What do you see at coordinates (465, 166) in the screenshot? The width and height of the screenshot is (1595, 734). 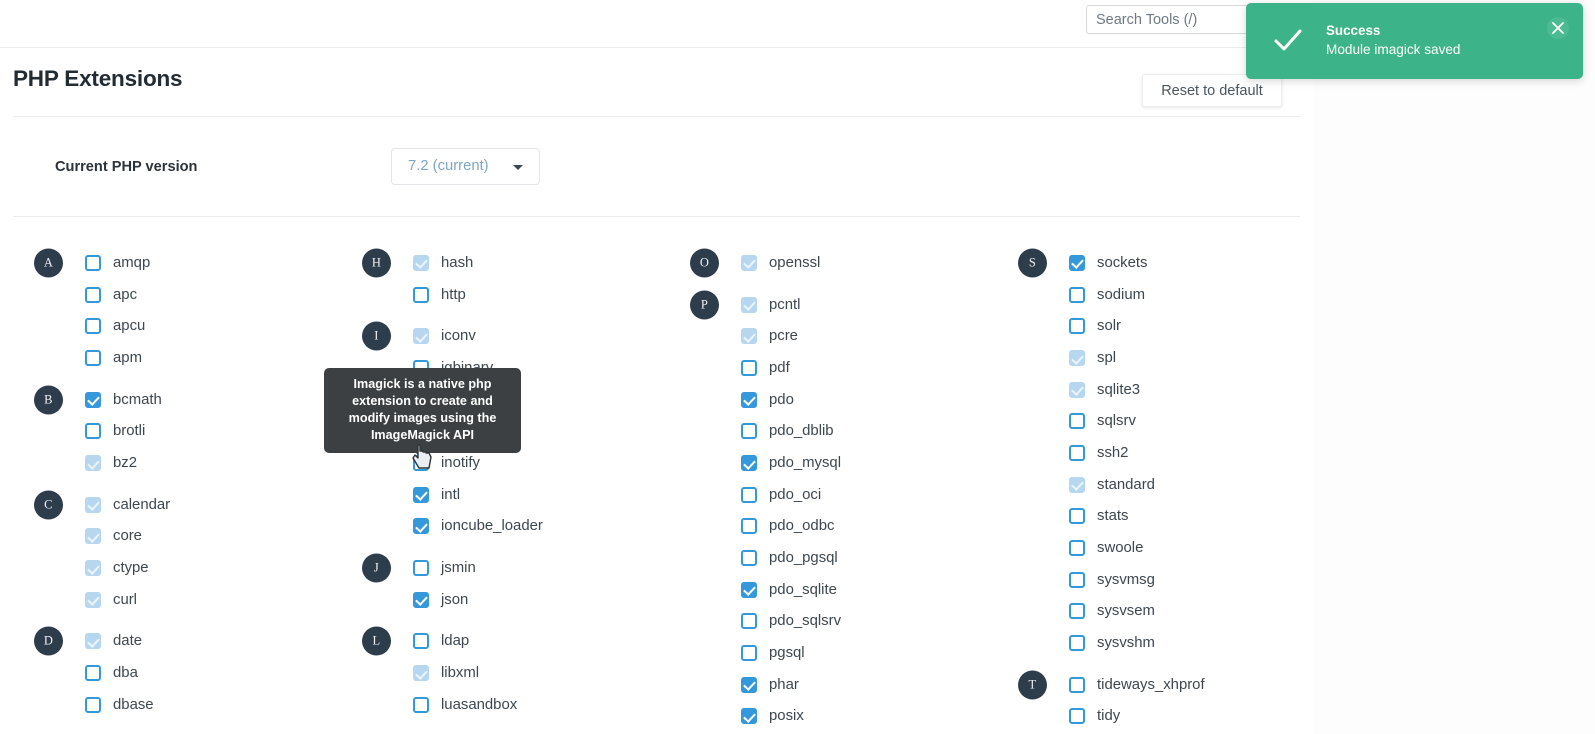 I see `php-version-select: 7.2 (current)` at bounding box center [465, 166].